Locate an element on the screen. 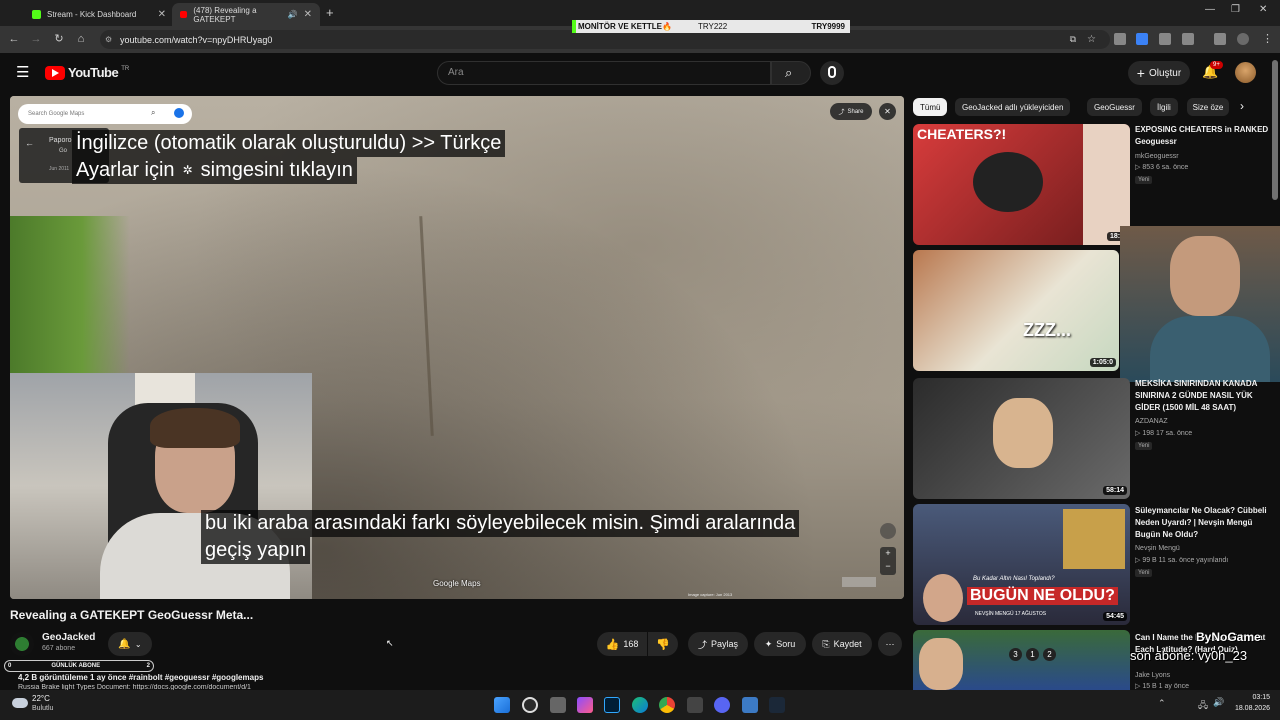  share-button: ⤴ Share is located at coordinates (851, 111).